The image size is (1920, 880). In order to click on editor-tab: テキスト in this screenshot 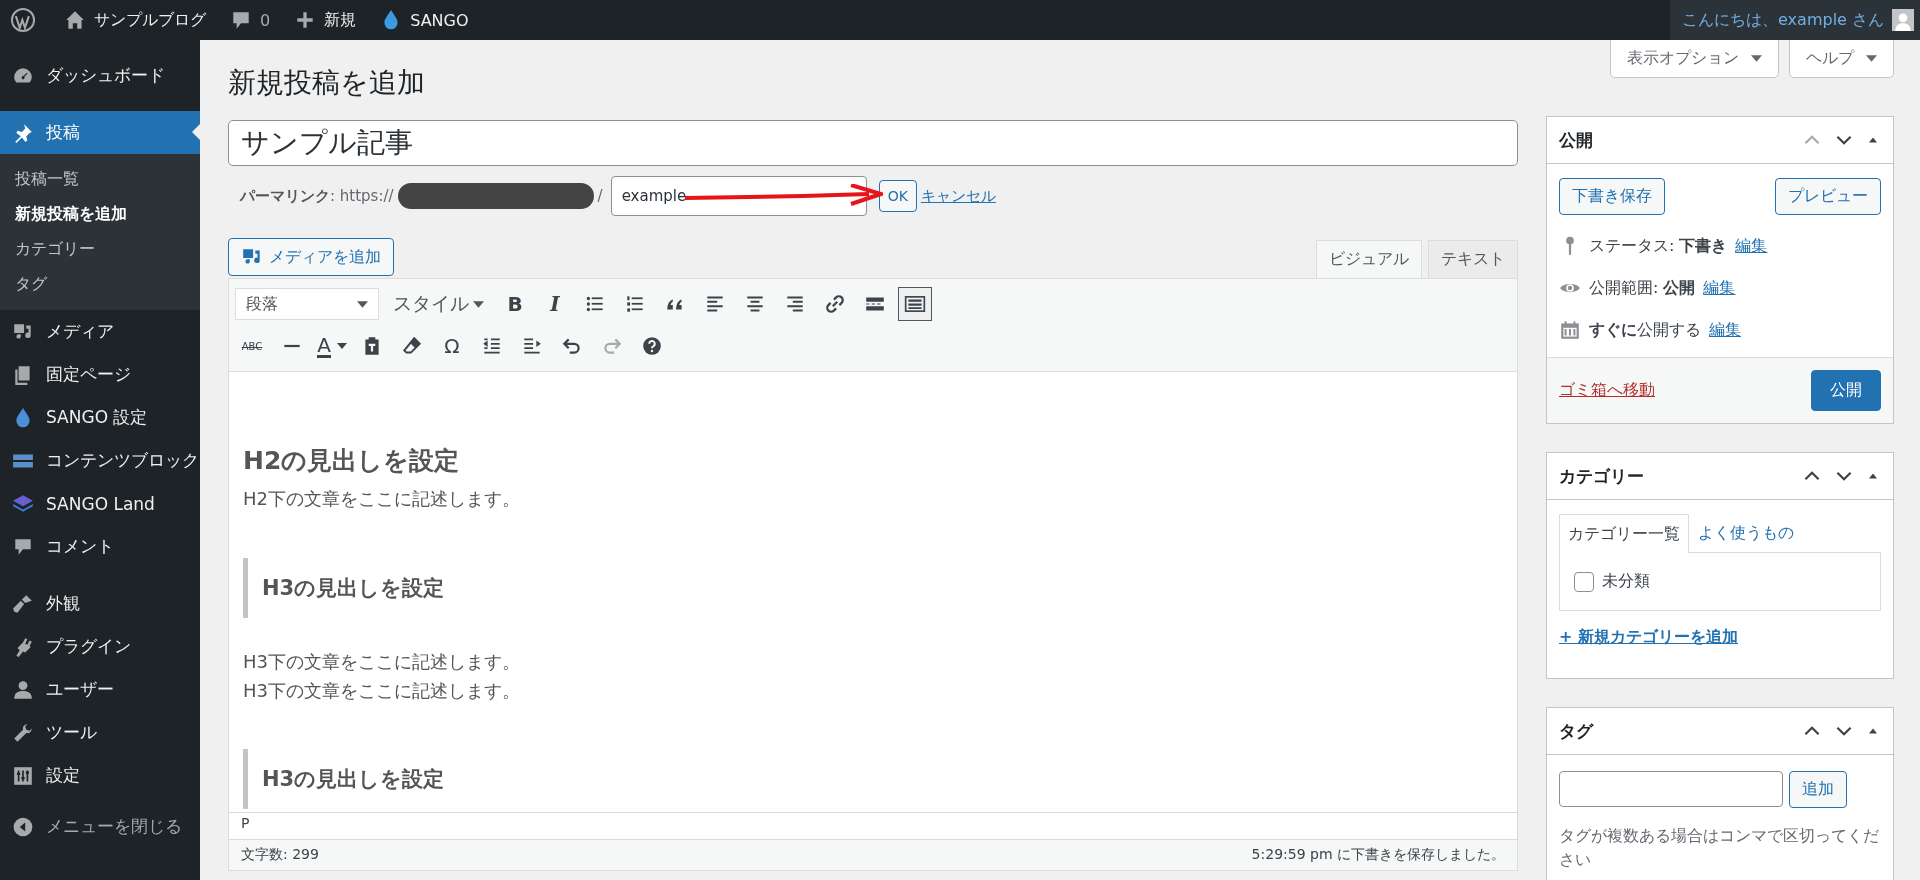, I will do `click(1473, 259)`.